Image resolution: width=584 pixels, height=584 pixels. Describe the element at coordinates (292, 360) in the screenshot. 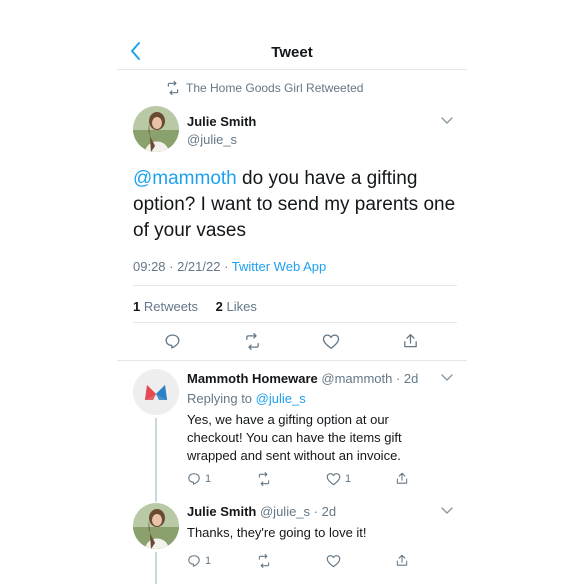

I see `actions-divider` at that location.